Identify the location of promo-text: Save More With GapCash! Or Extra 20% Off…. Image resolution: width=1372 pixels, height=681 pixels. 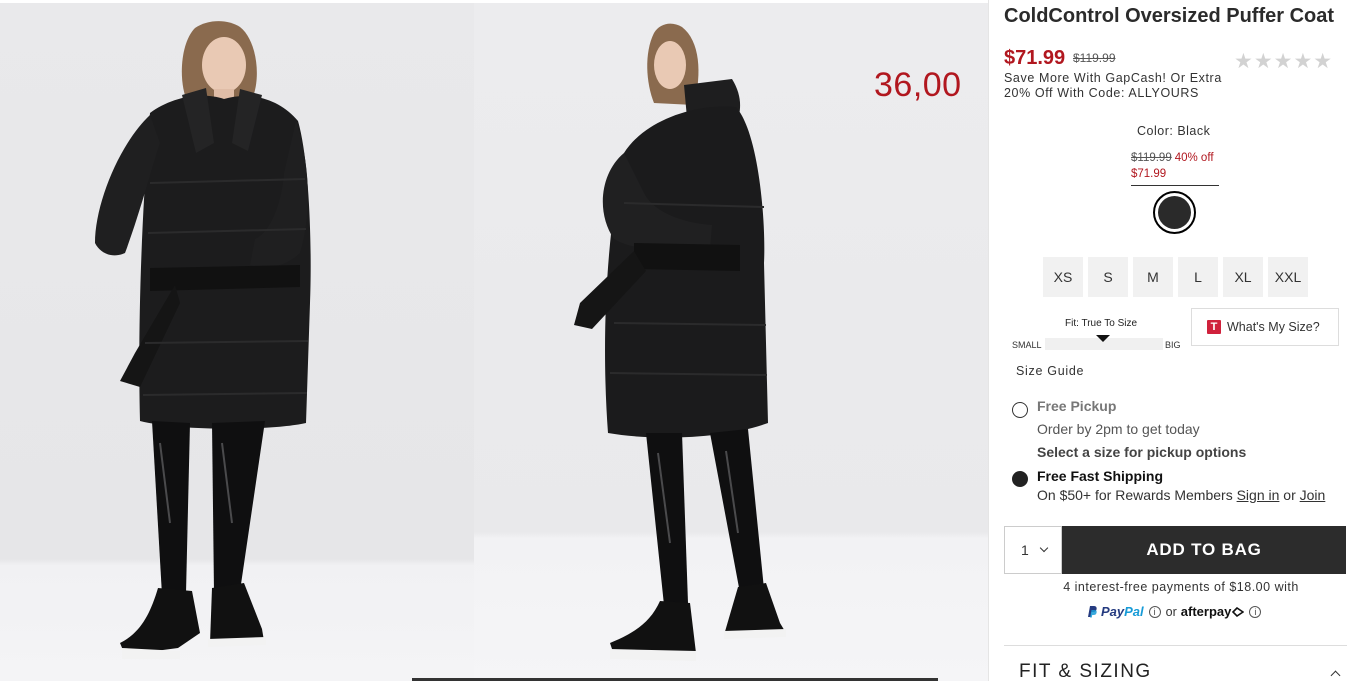
(1113, 85).